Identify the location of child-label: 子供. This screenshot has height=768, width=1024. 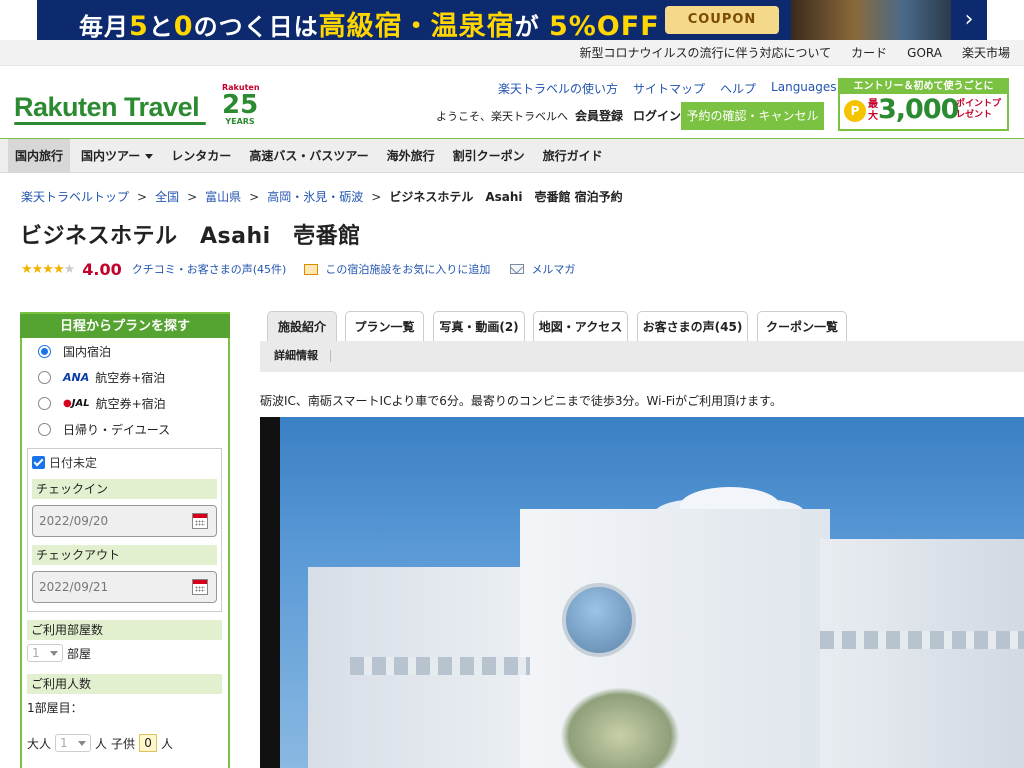
(123, 743).